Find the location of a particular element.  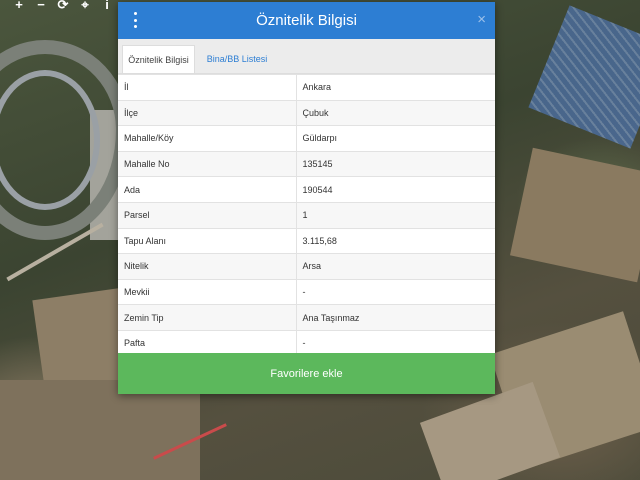

attribute-value: 3.115,68 is located at coordinates (395, 240).